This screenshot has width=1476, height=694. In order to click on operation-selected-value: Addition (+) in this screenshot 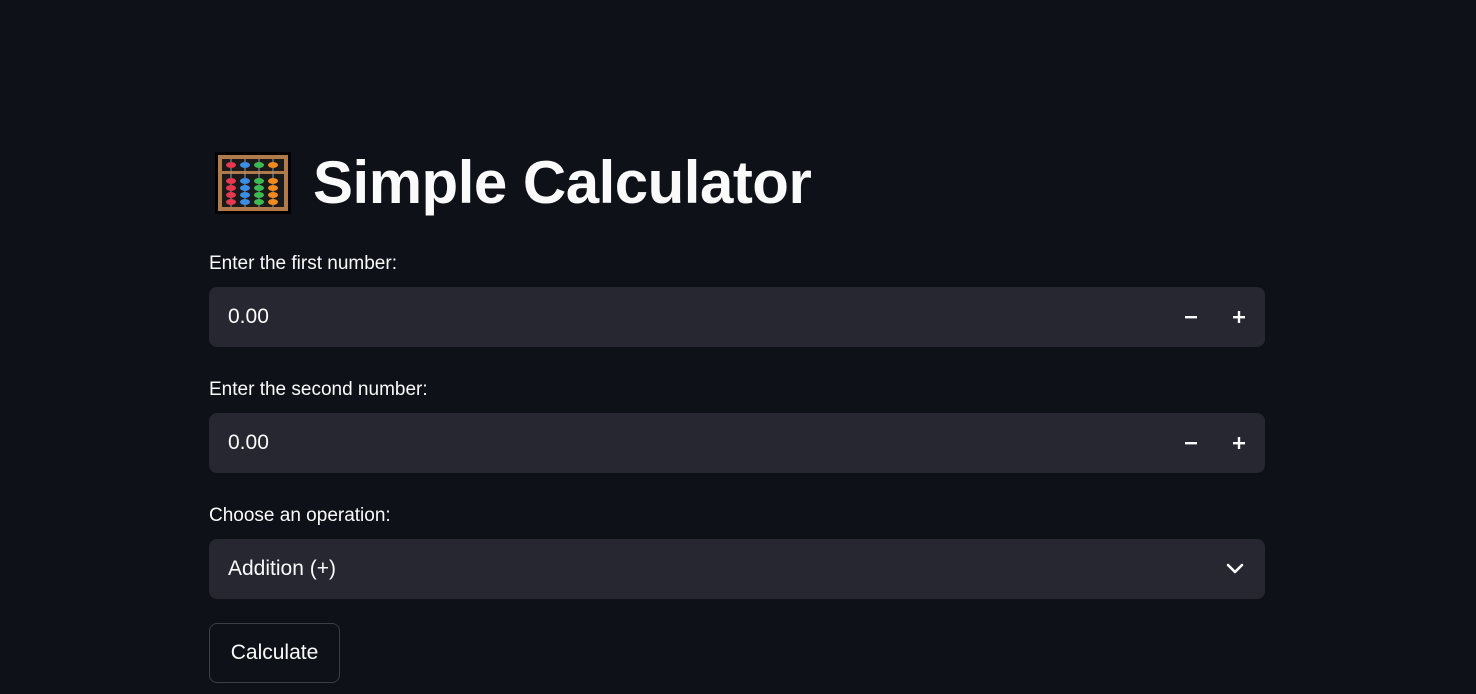, I will do `click(282, 568)`.